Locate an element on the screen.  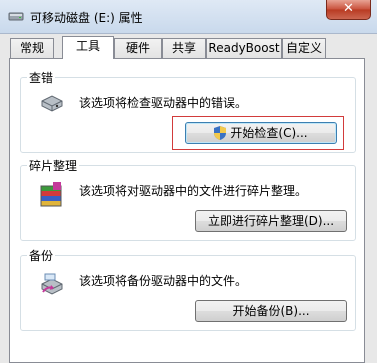
tab-hardware: 硬件 is located at coordinates (138, 48).